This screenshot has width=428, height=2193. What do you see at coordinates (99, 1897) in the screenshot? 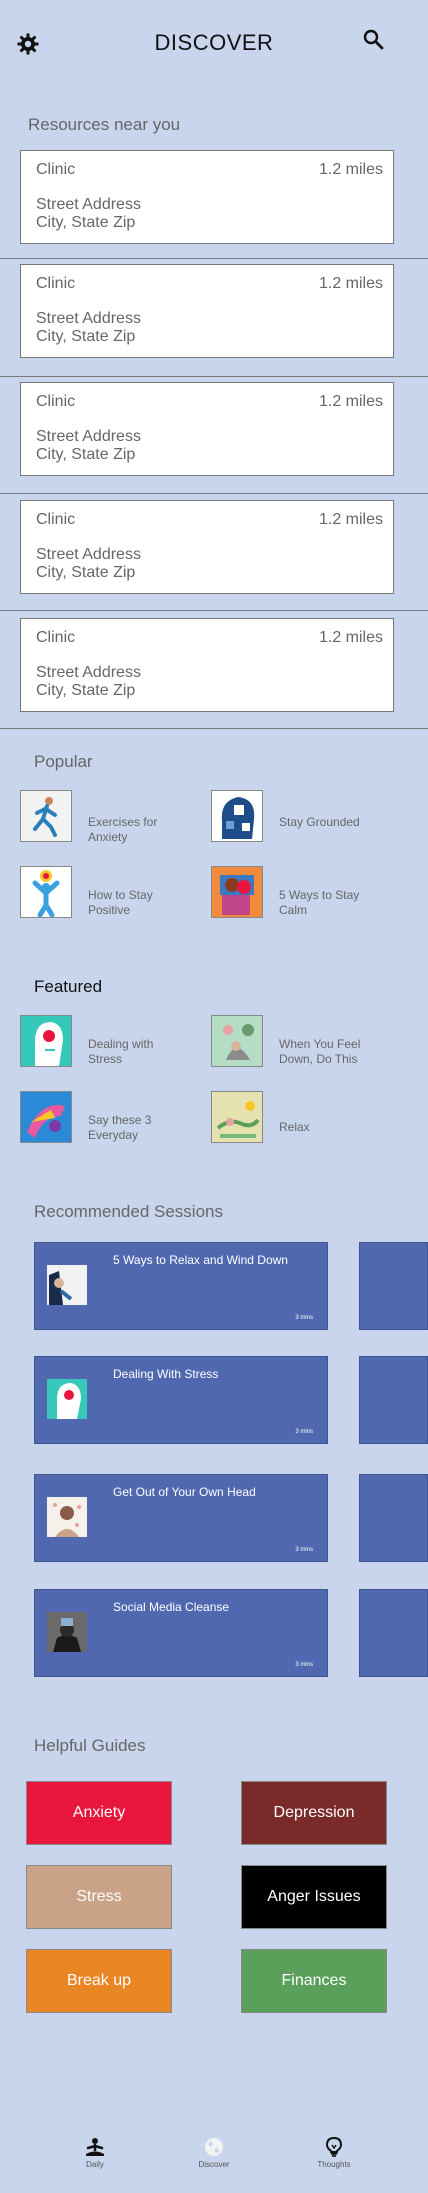
I see `guide-stress-button: Stress` at bounding box center [99, 1897].